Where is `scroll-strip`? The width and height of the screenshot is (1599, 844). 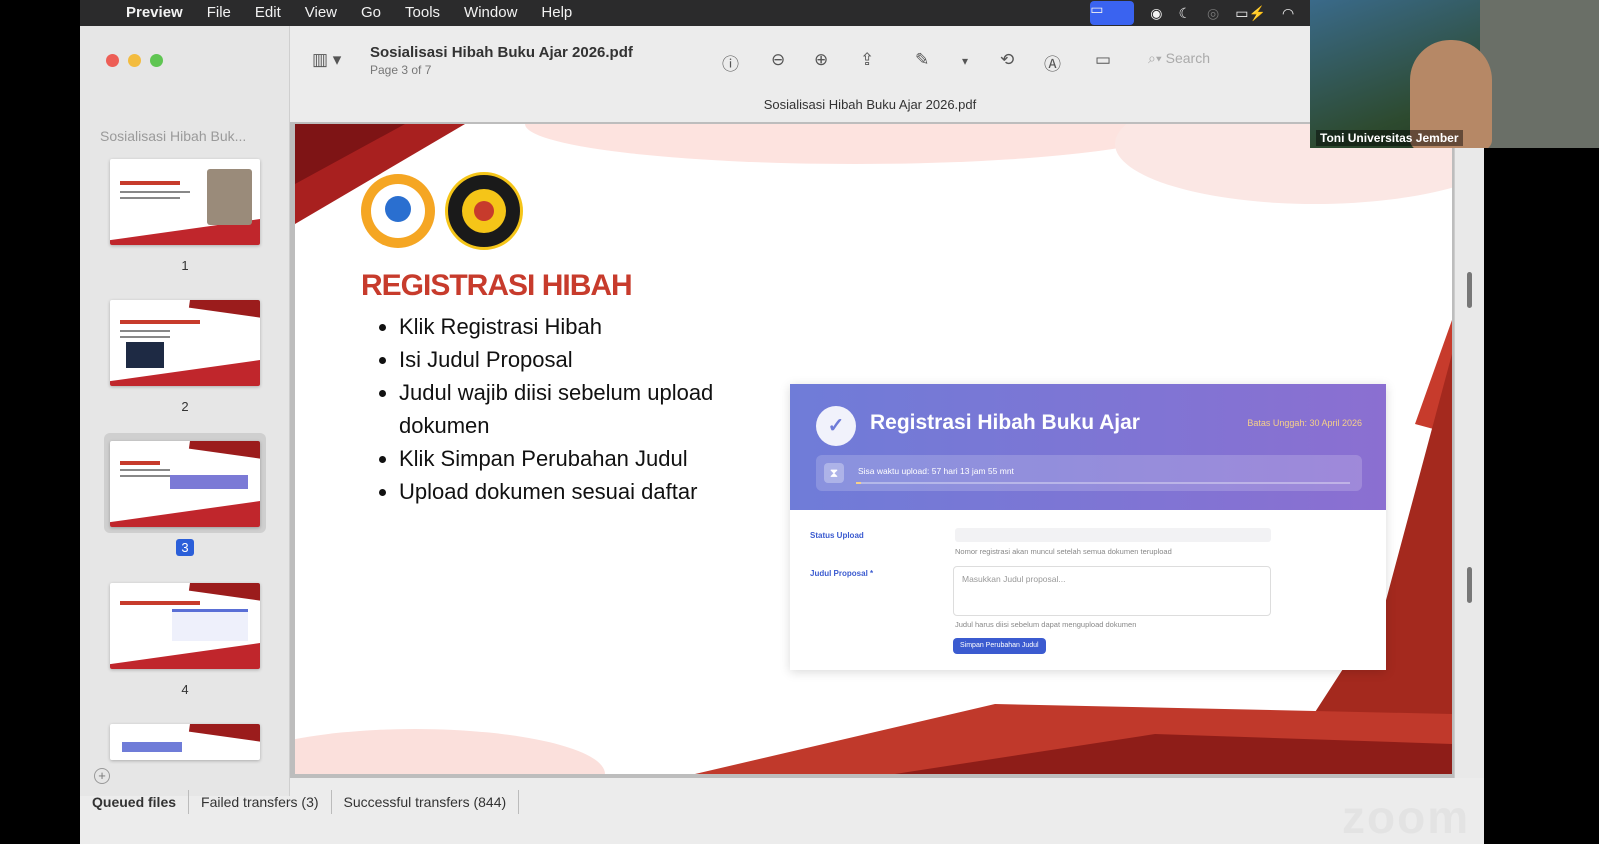 scroll-strip is located at coordinates (1469, 450).